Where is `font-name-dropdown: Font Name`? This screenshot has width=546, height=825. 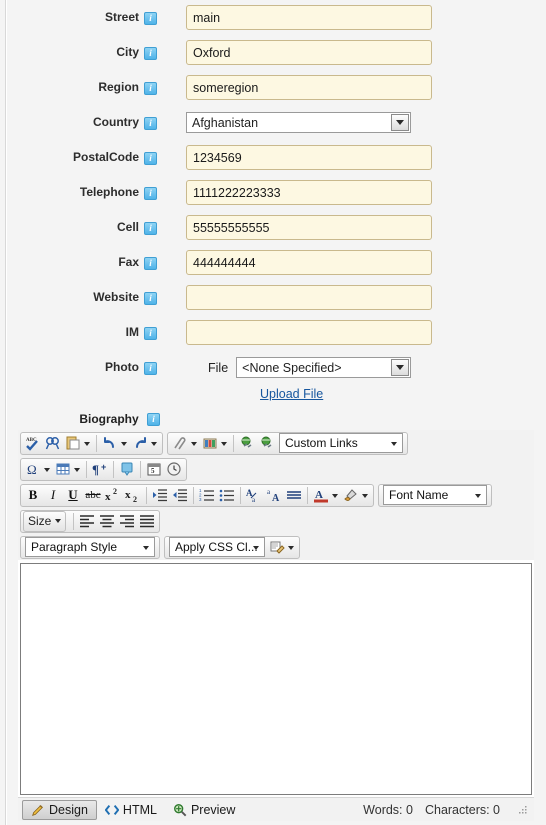 font-name-dropdown: Font Name is located at coordinates (435, 495).